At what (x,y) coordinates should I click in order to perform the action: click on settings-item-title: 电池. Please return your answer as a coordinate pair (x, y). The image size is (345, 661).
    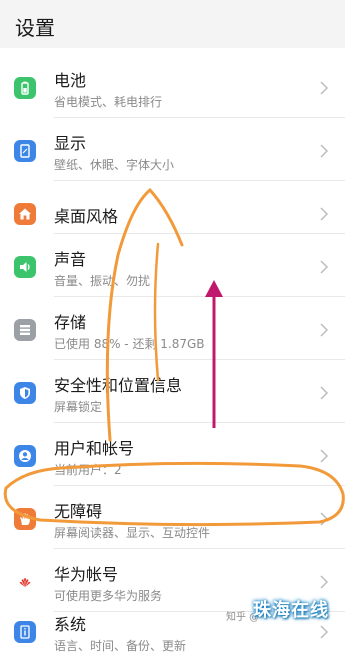
    Looking at the image, I should click on (70, 80).